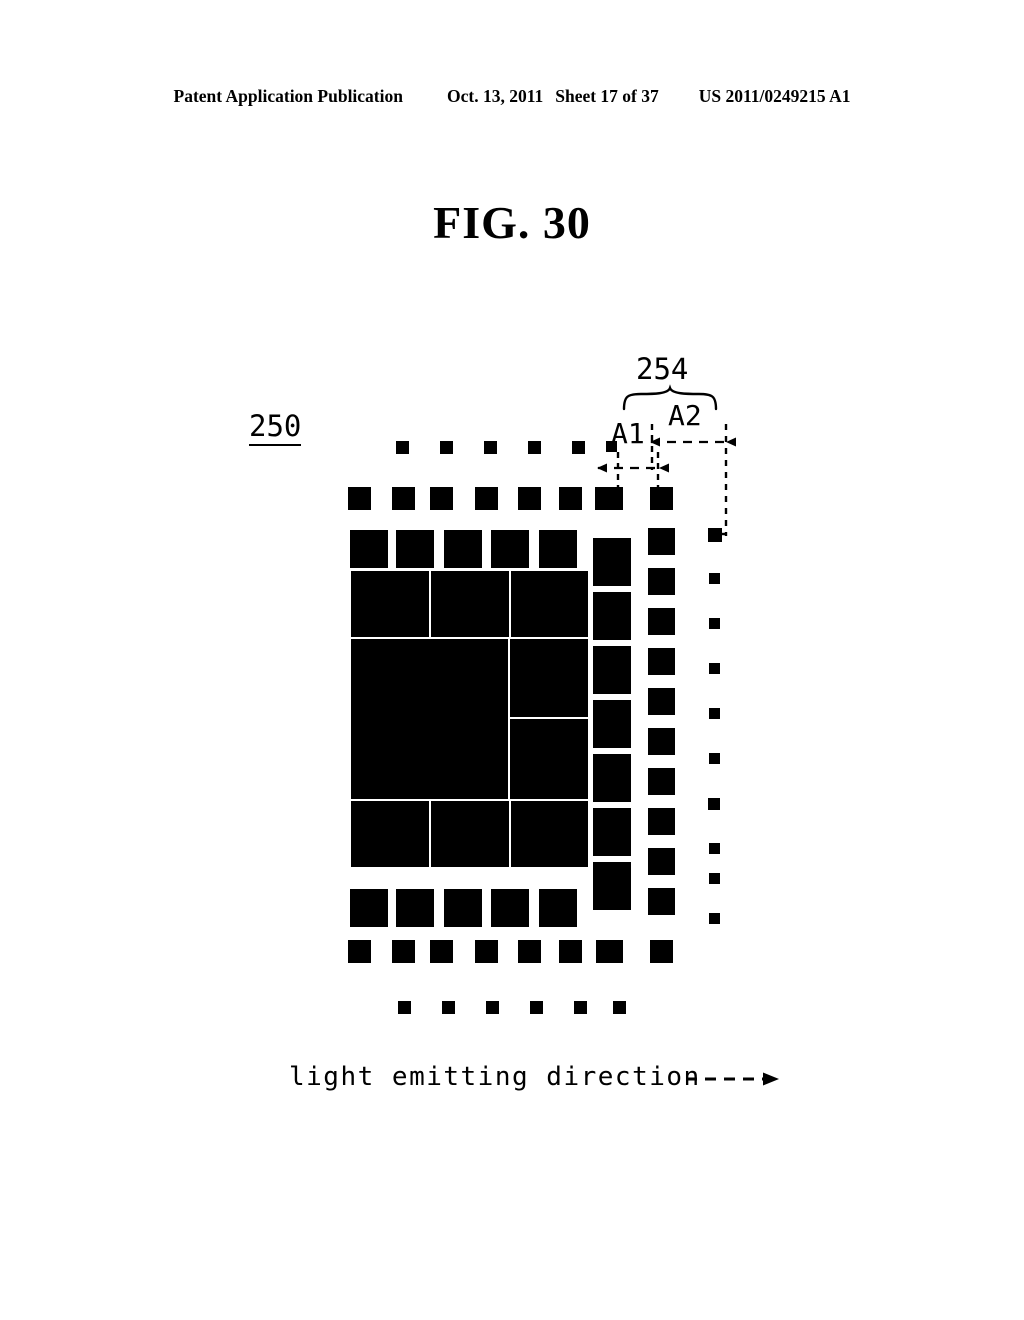  I want to click on reference-numeral-254: 254, so click(662, 369).